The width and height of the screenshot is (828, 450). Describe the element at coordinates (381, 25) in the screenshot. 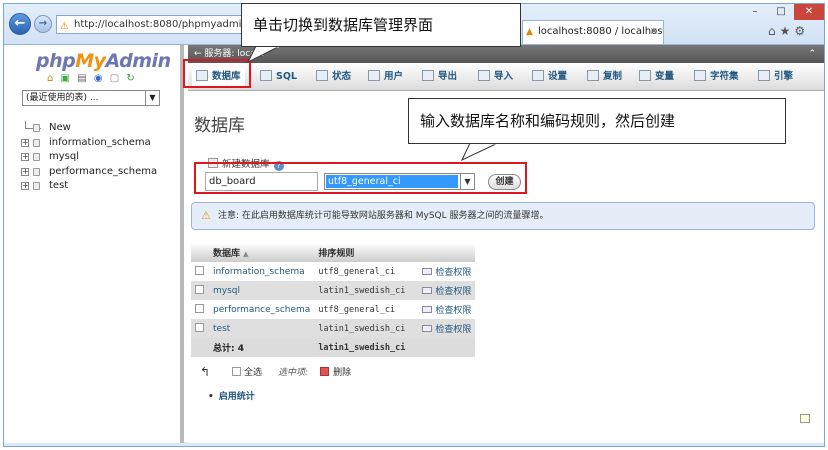

I see `callout-switch-to-database: 单击切换到数据库管理界面` at that location.